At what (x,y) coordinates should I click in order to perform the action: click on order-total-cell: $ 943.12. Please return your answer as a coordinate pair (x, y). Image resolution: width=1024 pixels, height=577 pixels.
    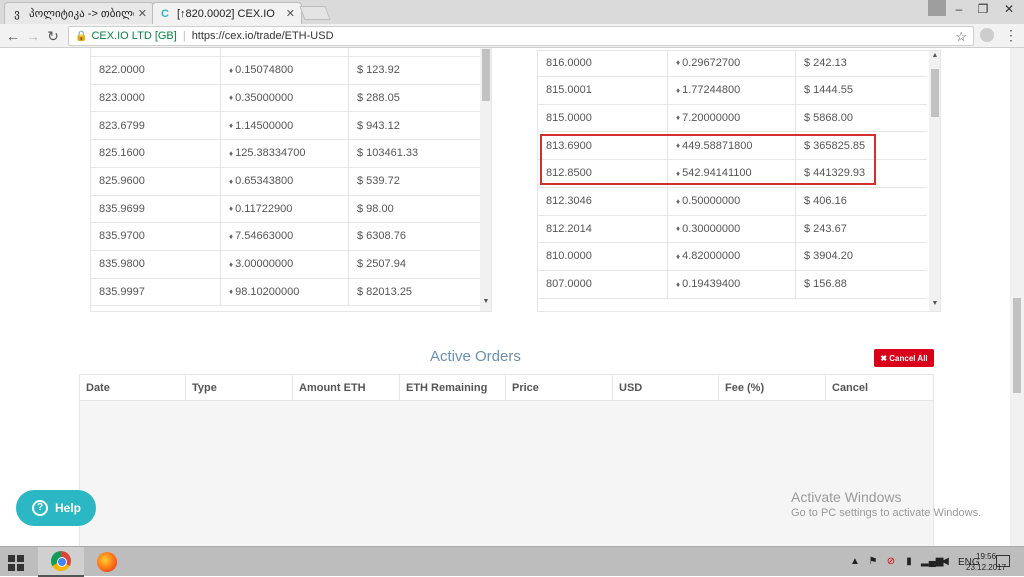
    Looking at the image, I should click on (414, 125).